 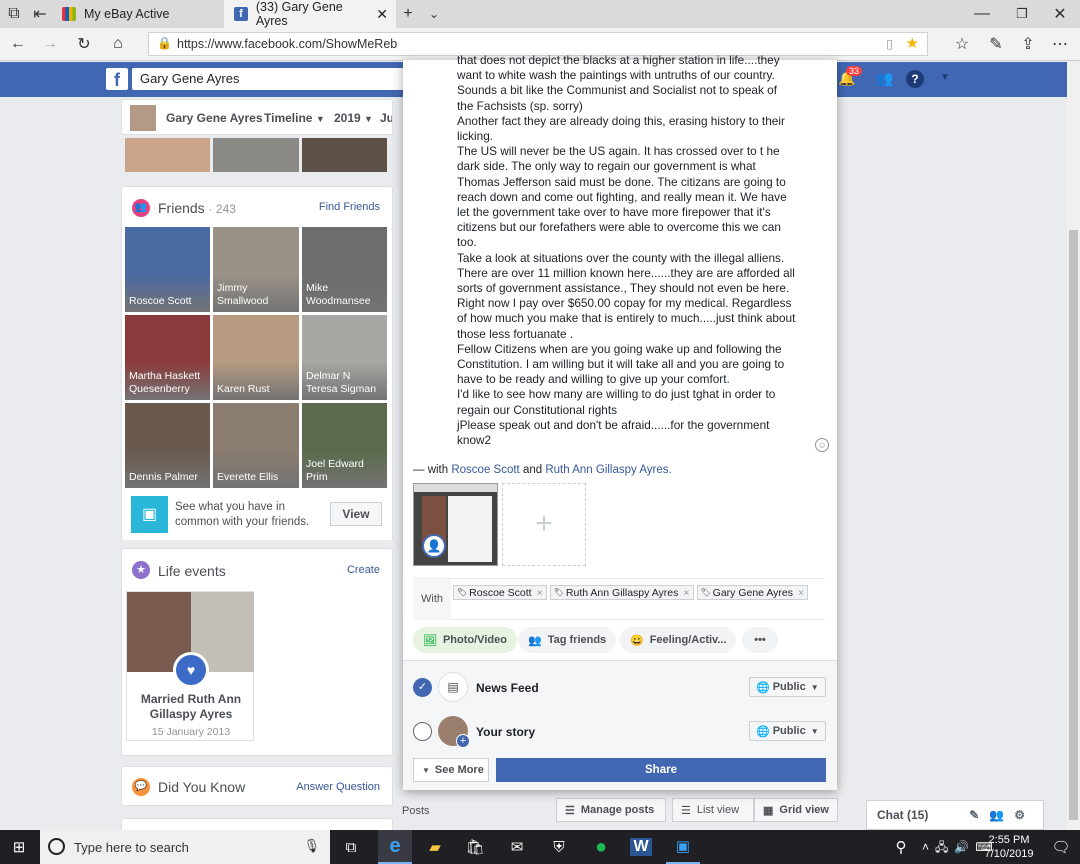 I want to click on answer-question-link: Answer Question, so click(x=338, y=787).